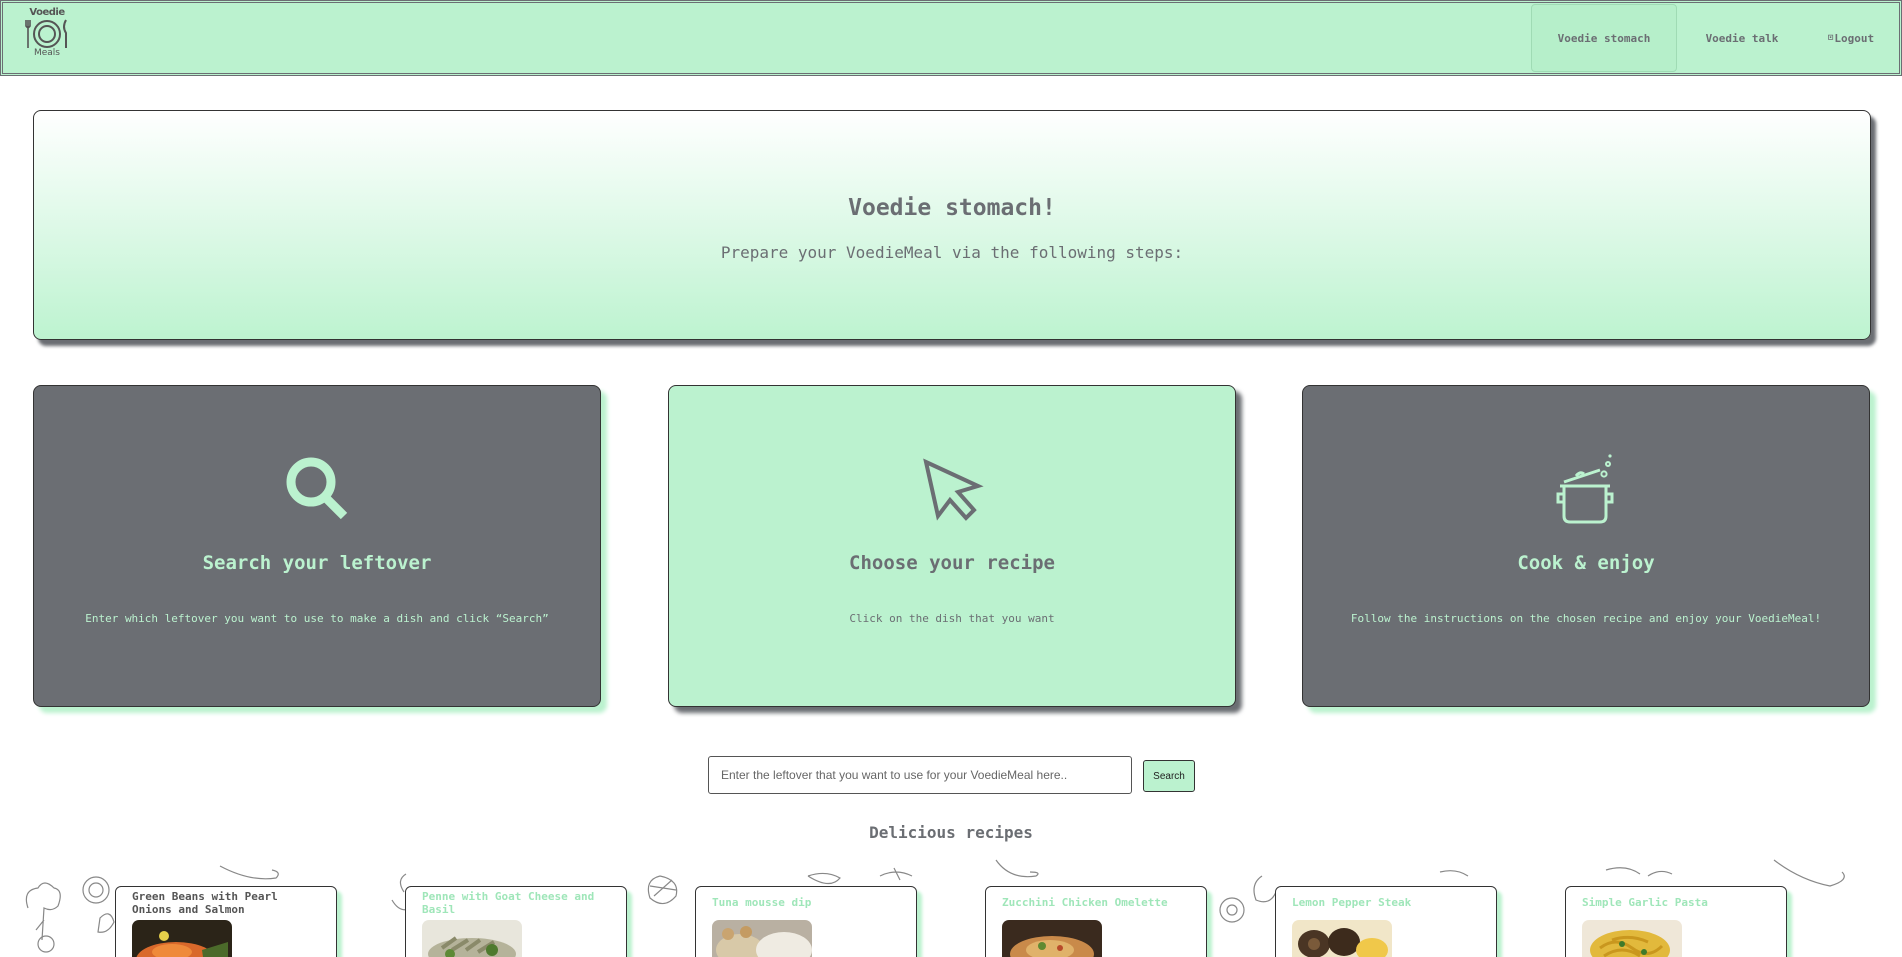  Describe the element at coordinates (46, 33) in the screenshot. I see `plate-cutlery-icon` at that location.